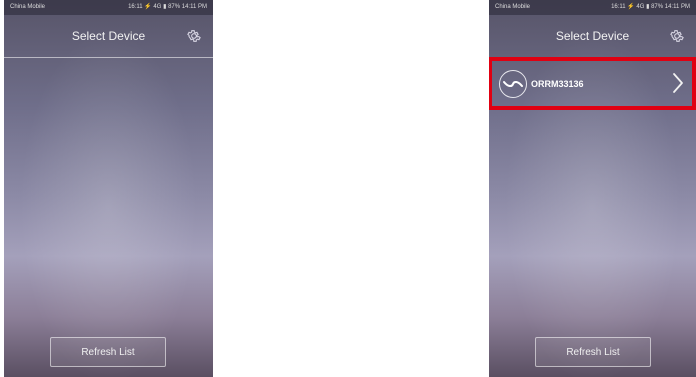 The image size is (696, 377). Describe the element at coordinates (108, 57) in the screenshot. I see `header-divider` at that location.